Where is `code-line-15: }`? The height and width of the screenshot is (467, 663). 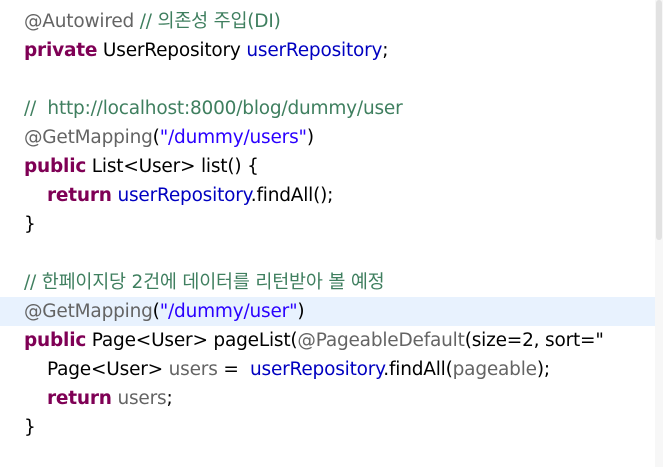 code-line-15: } is located at coordinates (327, 427).